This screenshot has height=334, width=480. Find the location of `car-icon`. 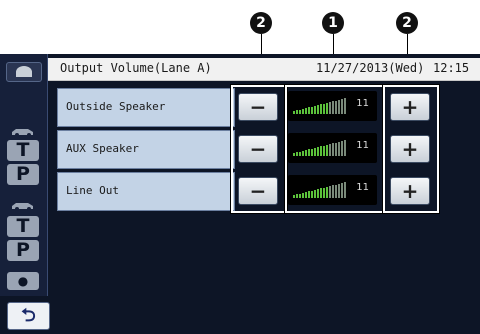

car-icon is located at coordinates (23, 205).